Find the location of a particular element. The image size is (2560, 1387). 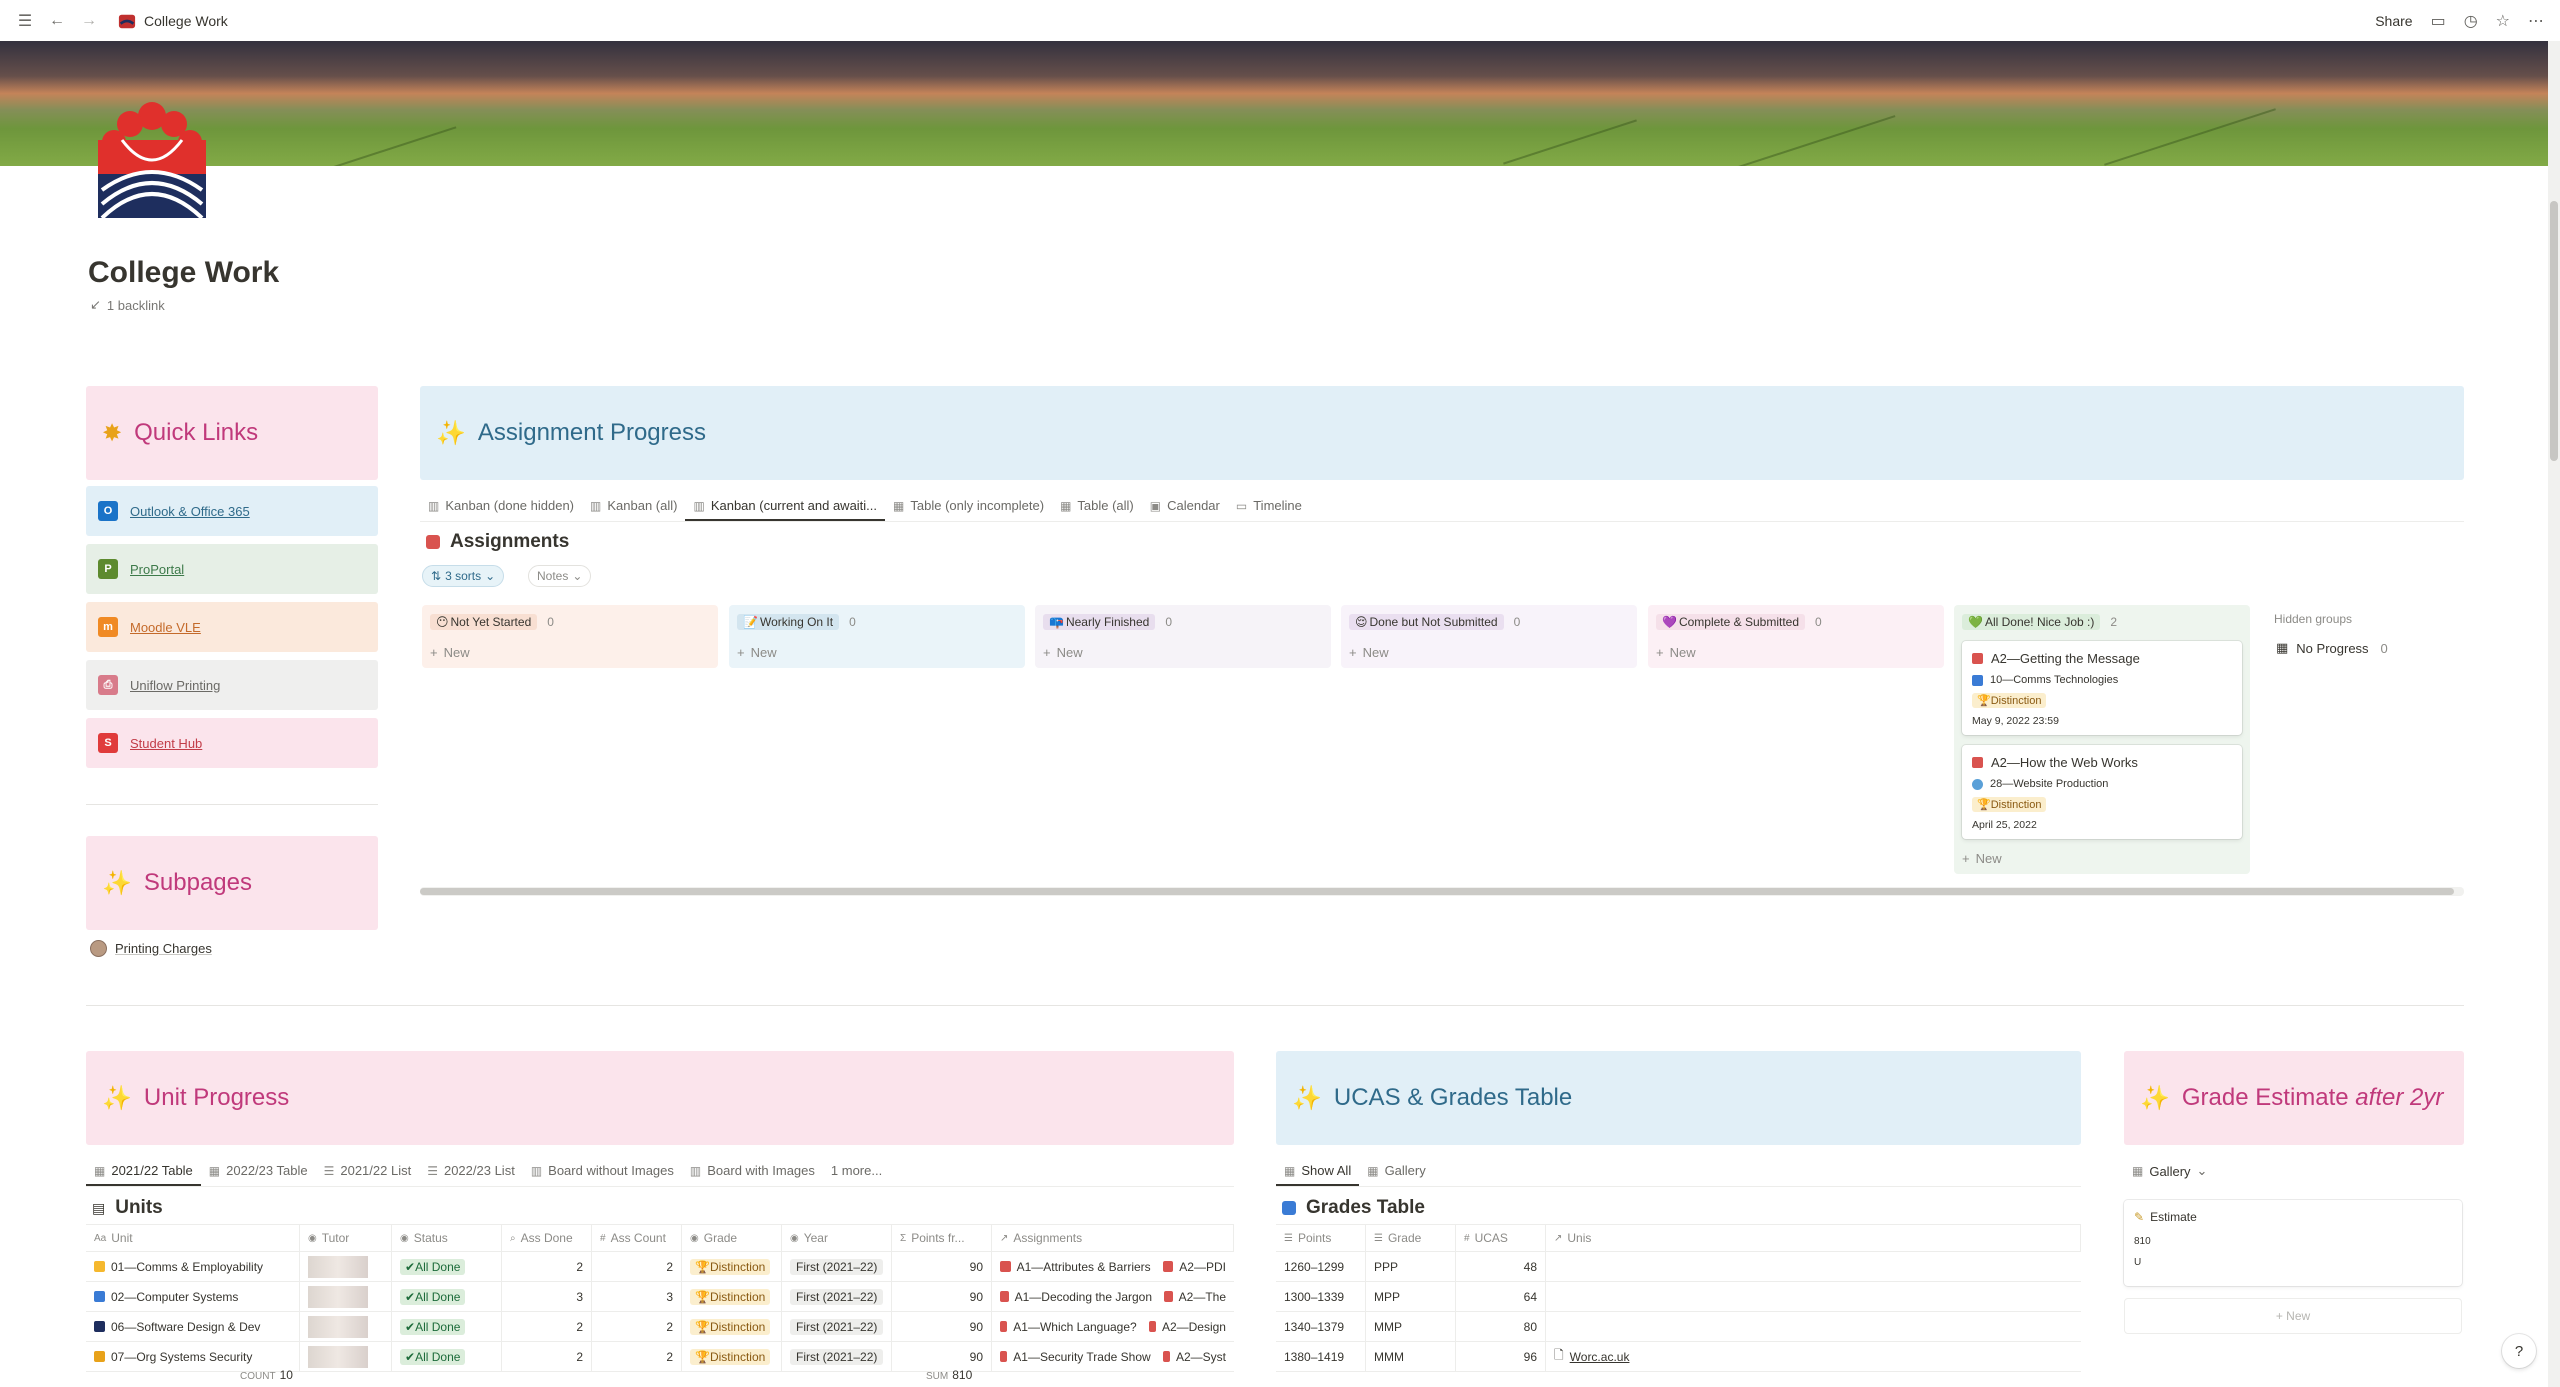

table-row: 1300–1339 MPP 64 is located at coordinates (1678, 1297).